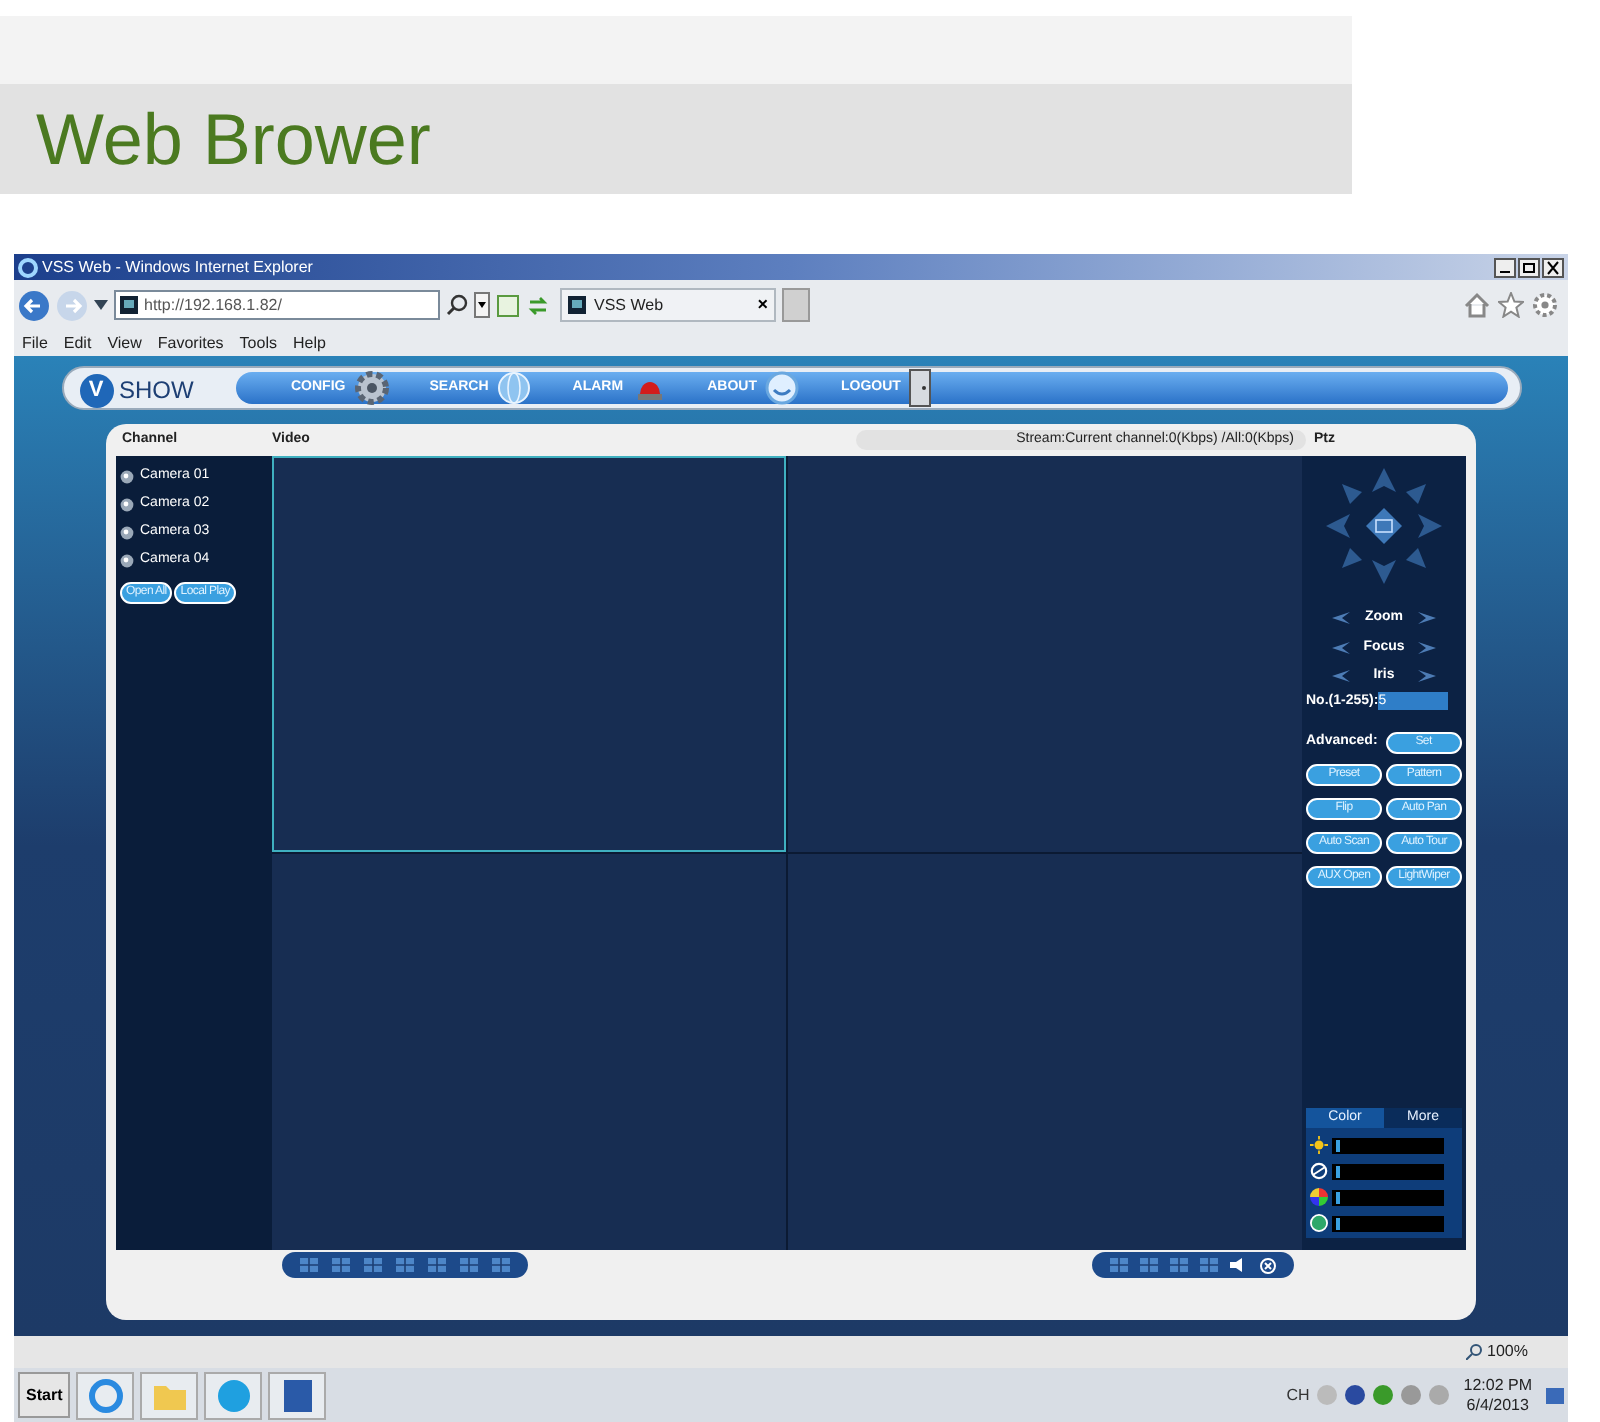 The image size is (1600, 1422). I want to click on logo-text: SHOW, so click(156, 391).